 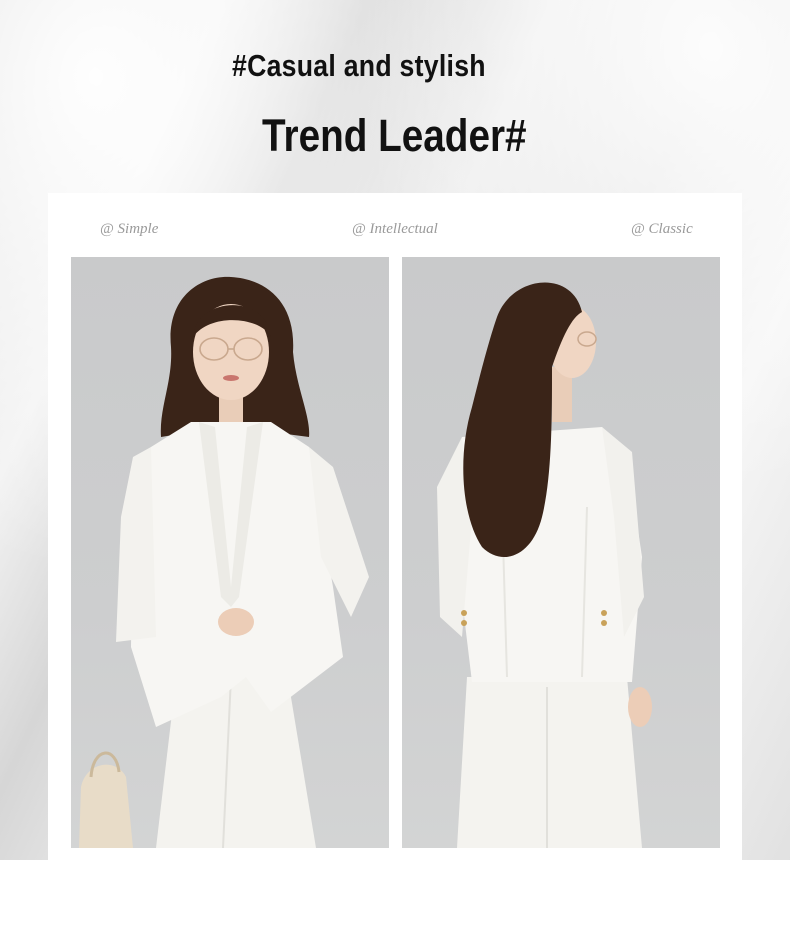 What do you see at coordinates (395, 905) in the screenshot?
I see `bottom-whitespace` at bounding box center [395, 905].